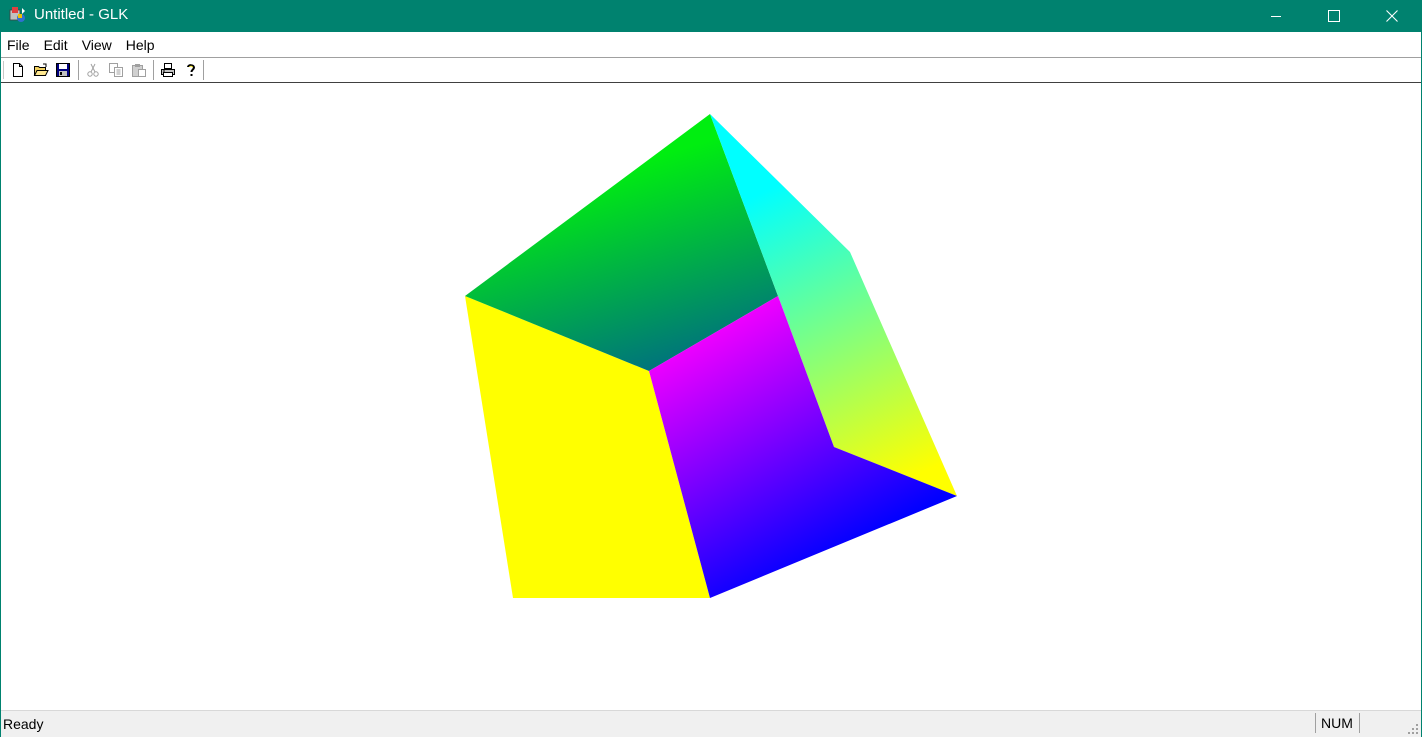 The height and width of the screenshot is (737, 1422). I want to click on menu-file: File, so click(19, 45).